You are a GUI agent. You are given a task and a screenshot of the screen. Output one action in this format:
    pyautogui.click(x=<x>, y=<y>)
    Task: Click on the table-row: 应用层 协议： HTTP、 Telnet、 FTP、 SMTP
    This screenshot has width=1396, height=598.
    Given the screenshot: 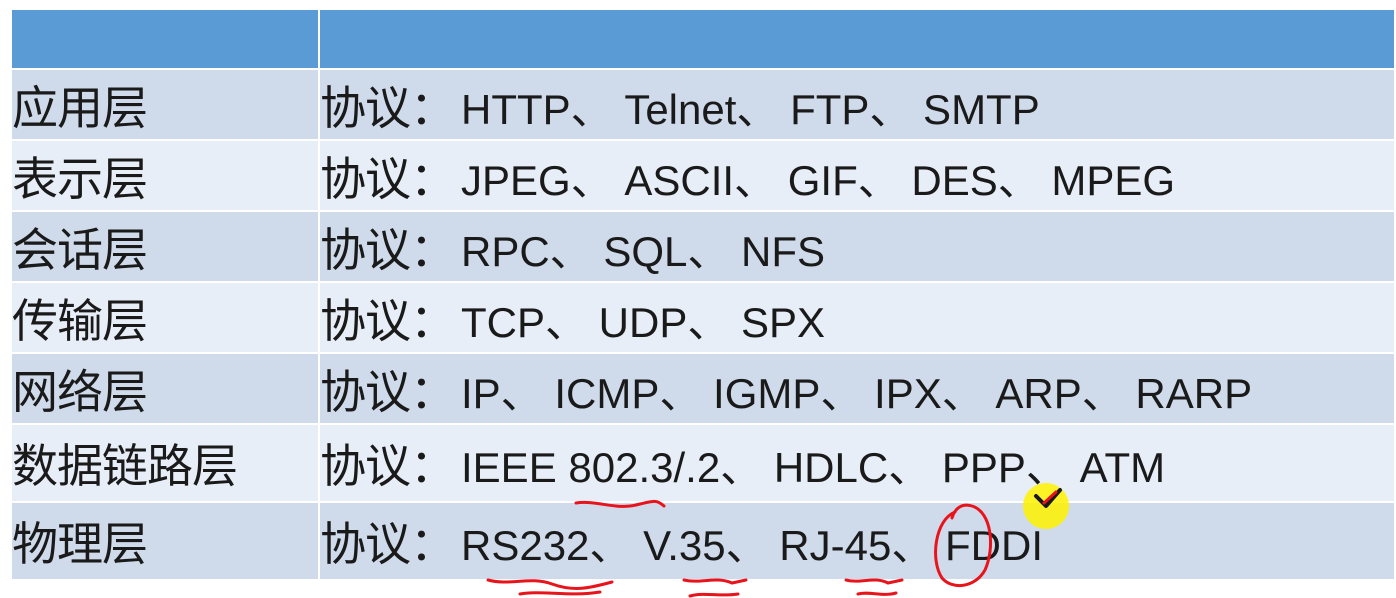 What is the action you would take?
    pyautogui.click(x=703, y=104)
    